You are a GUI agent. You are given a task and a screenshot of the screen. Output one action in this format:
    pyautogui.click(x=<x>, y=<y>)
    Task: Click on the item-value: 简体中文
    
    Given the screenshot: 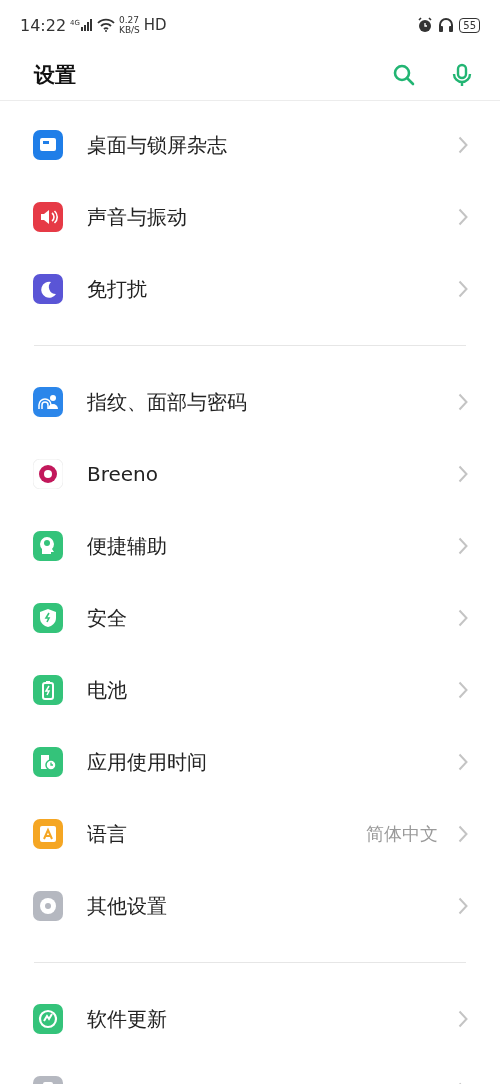 What is the action you would take?
    pyautogui.click(x=402, y=834)
    